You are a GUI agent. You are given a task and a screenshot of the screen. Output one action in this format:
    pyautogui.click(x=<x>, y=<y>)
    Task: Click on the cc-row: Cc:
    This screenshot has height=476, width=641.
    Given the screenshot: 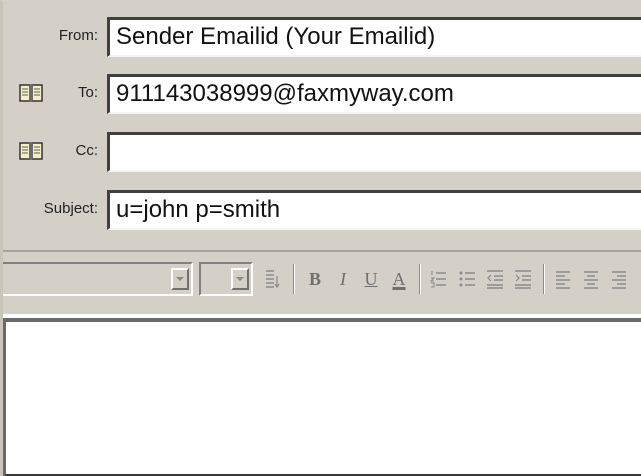 What is the action you would take?
    pyautogui.click(x=322, y=151)
    